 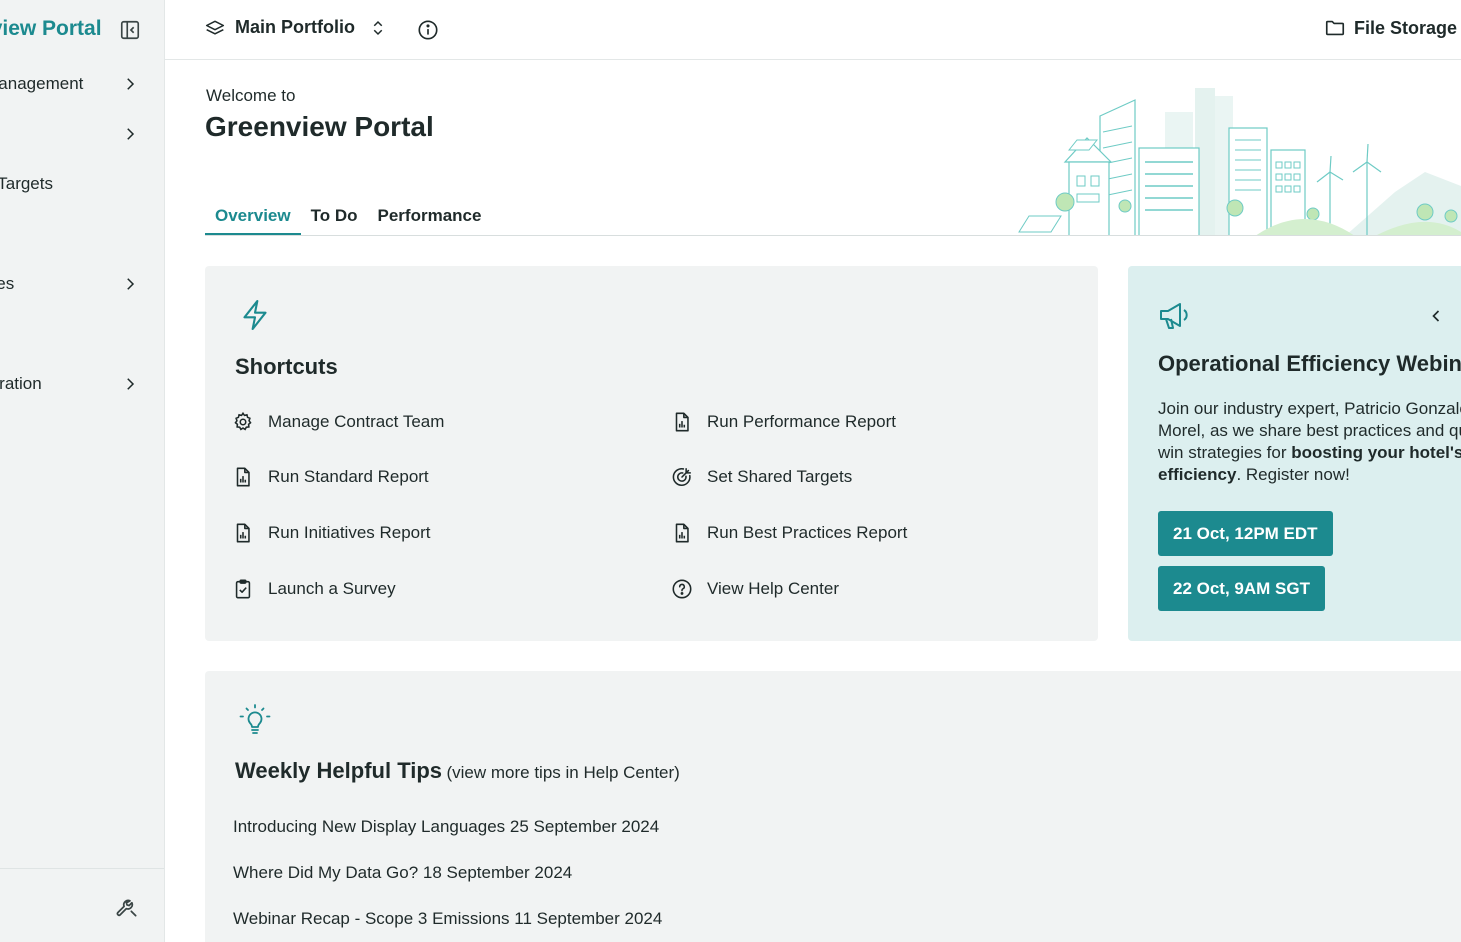 I want to click on portfolio-selector: Main Portfolio, so click(x=296, y=27).